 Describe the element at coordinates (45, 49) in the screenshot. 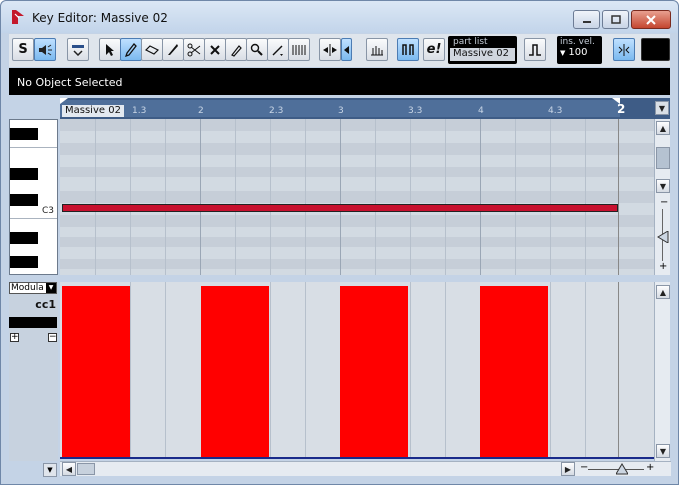

I see `acoustic-feedback-button` at that location.